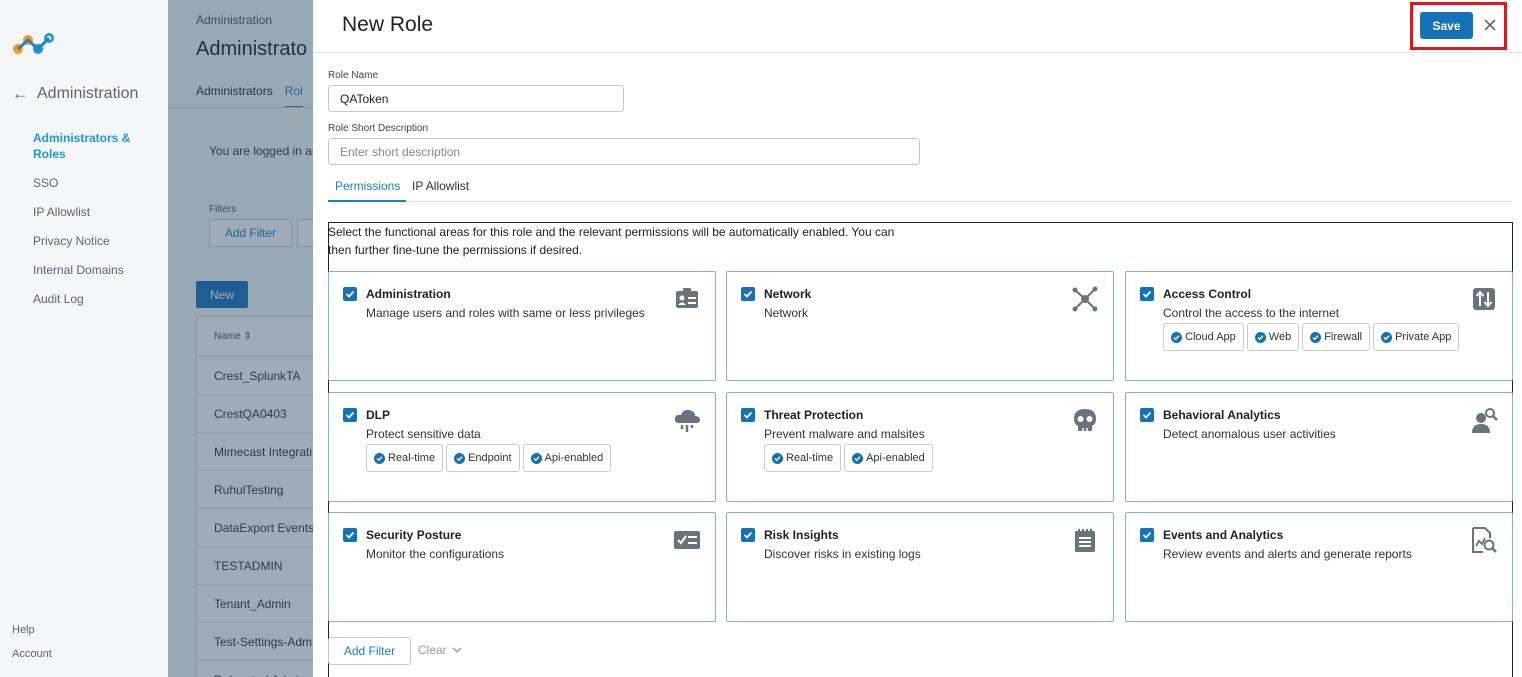 This screenshot has width=1522, height=677. Describe the element at coordinates (95, 299) in the screenshot. I see `sidebar-item-audit-log: Audit Log` at that location.